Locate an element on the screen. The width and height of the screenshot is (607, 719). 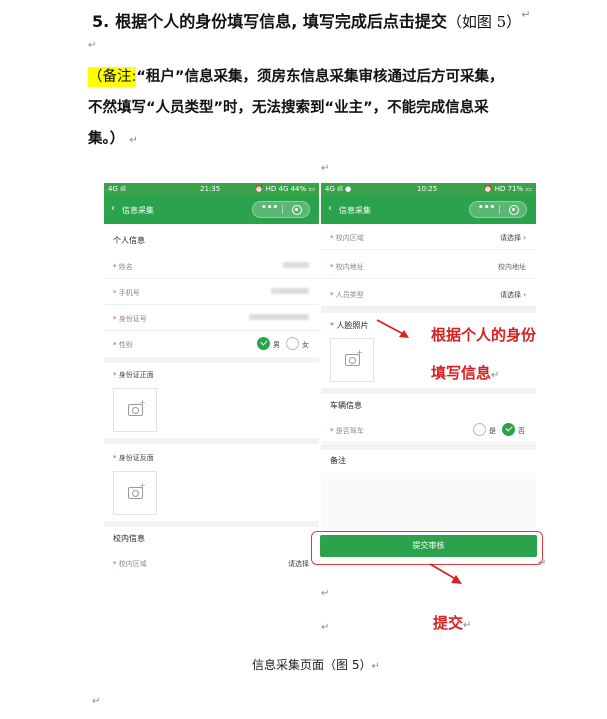
face-photo-upload is located at coordinates (352, 360).